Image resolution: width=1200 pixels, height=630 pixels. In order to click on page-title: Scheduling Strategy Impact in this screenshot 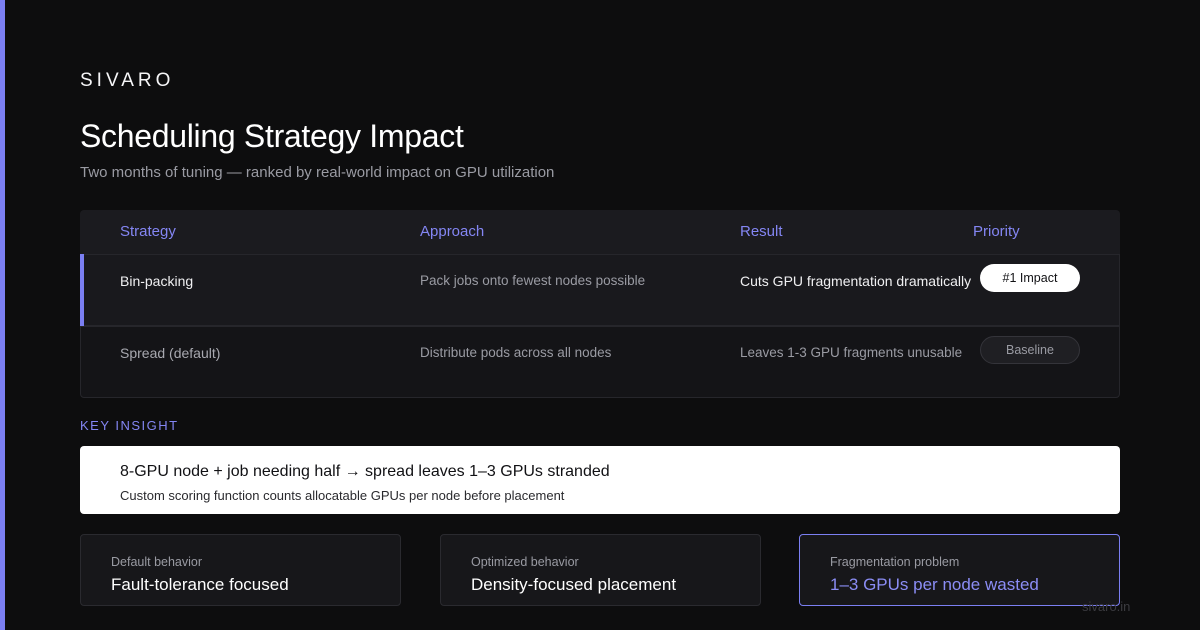, I will do `click(272, 136)`.